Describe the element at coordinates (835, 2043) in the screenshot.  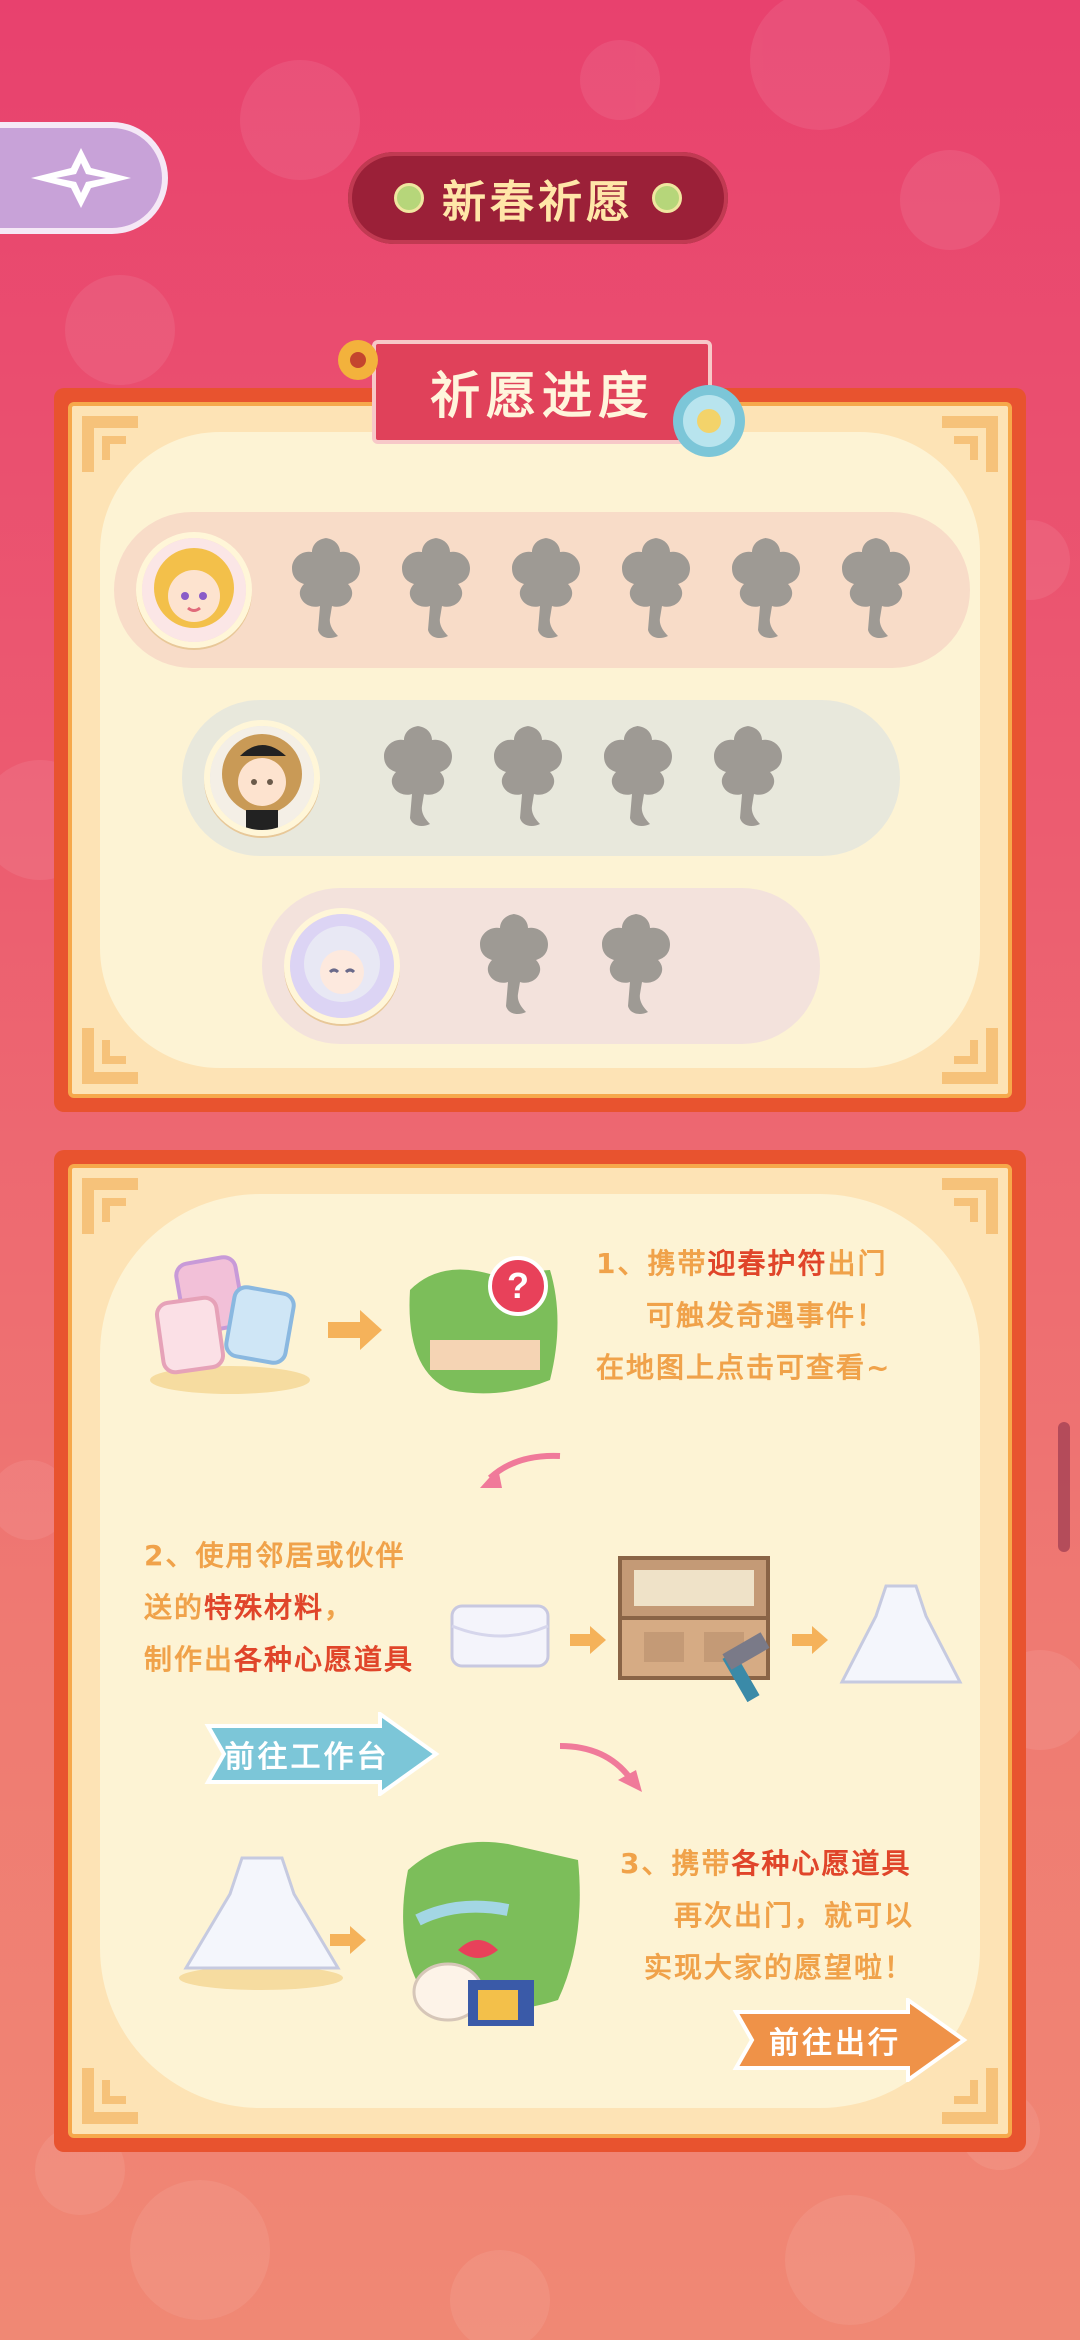
I see `go-out-button-label: 前往出行` at that location.